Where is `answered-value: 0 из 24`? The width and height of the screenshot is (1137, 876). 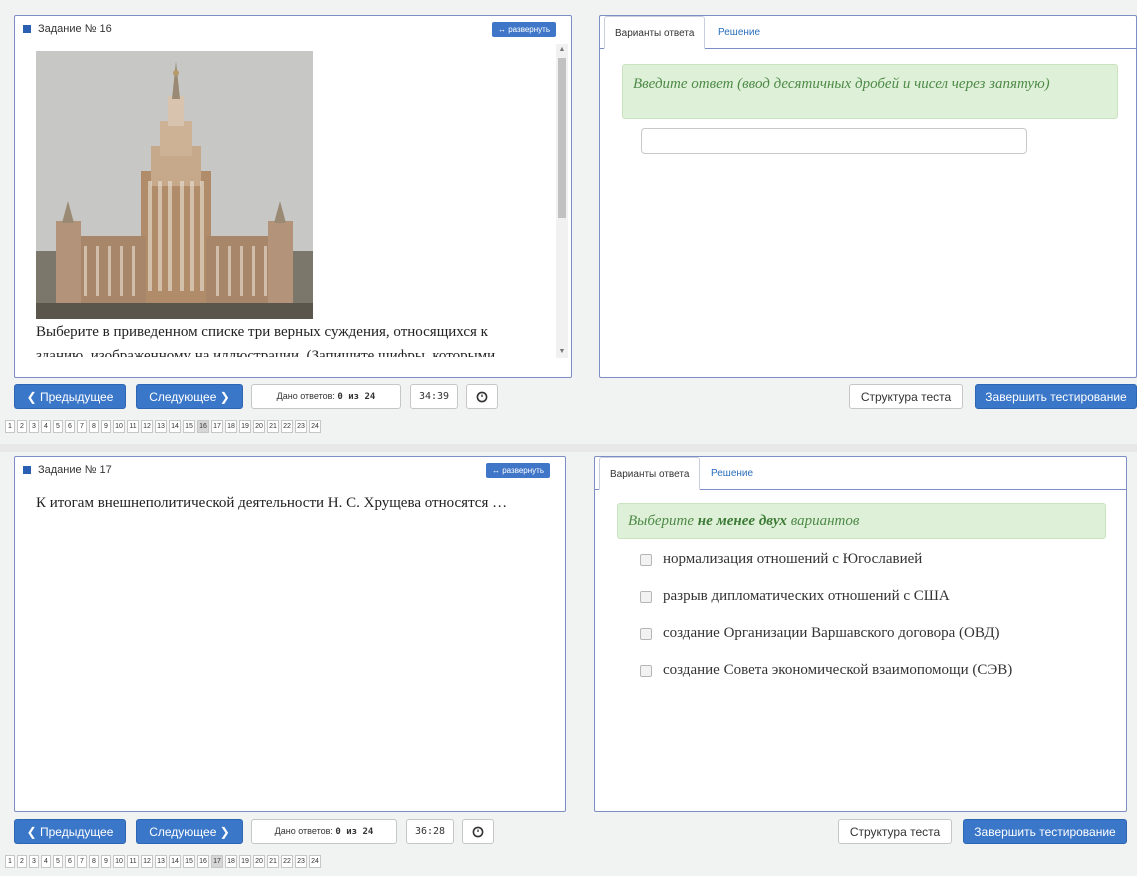 answered-value: 0 из 24 is located at coordinates (354, 832).